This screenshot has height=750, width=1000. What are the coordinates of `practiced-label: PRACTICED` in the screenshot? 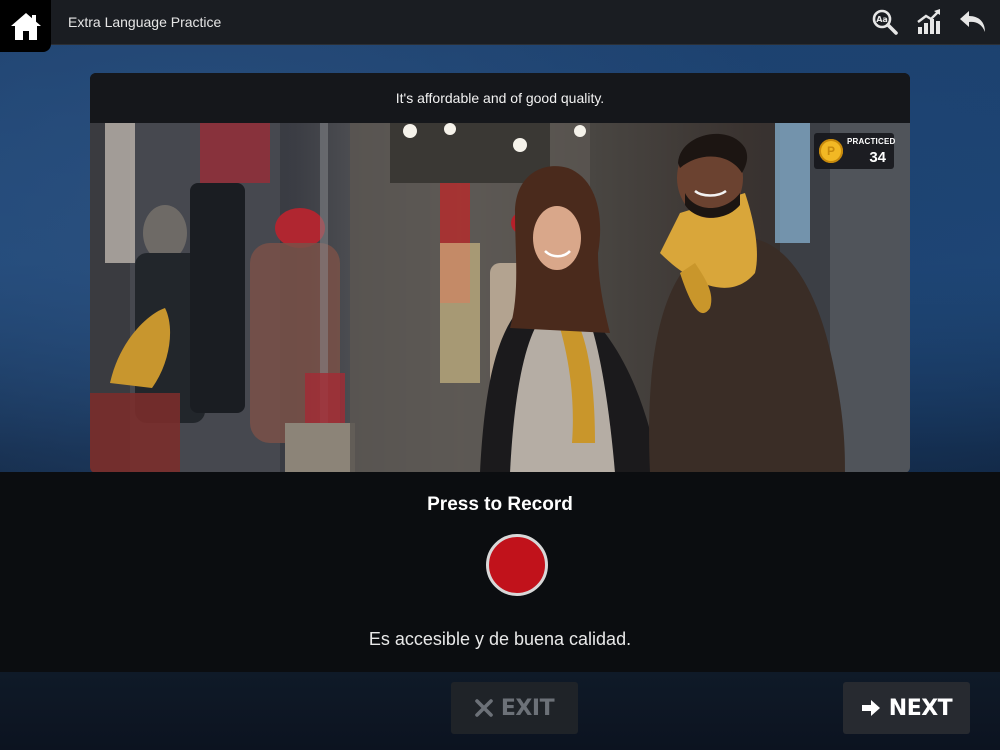 It's located at (871, 141).